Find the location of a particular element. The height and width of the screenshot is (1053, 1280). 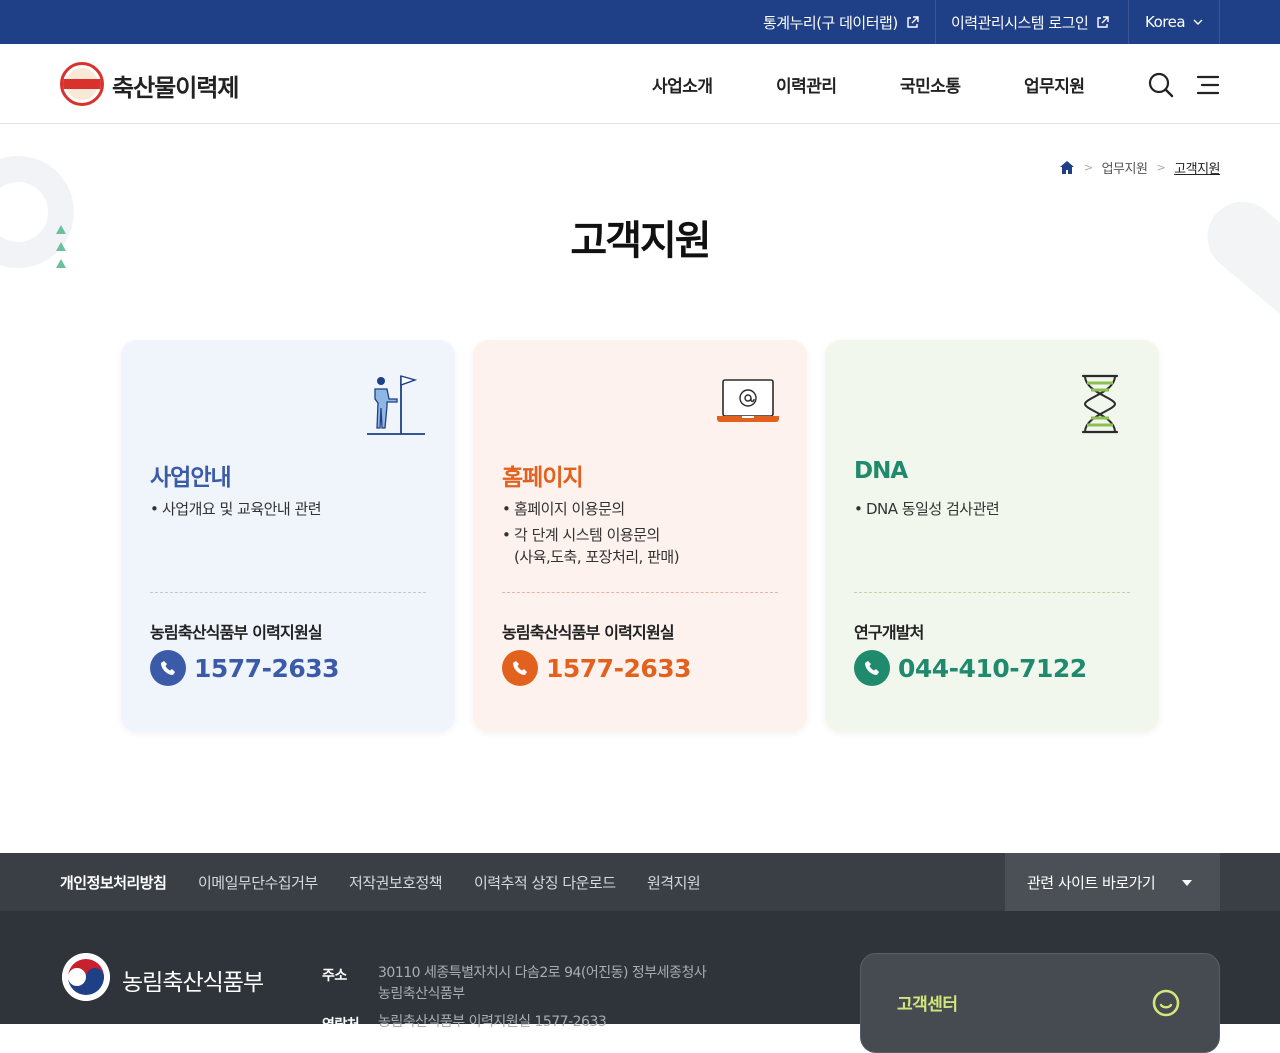

nav-trace-management: 이력관리 is located at coordinates (806, 84).